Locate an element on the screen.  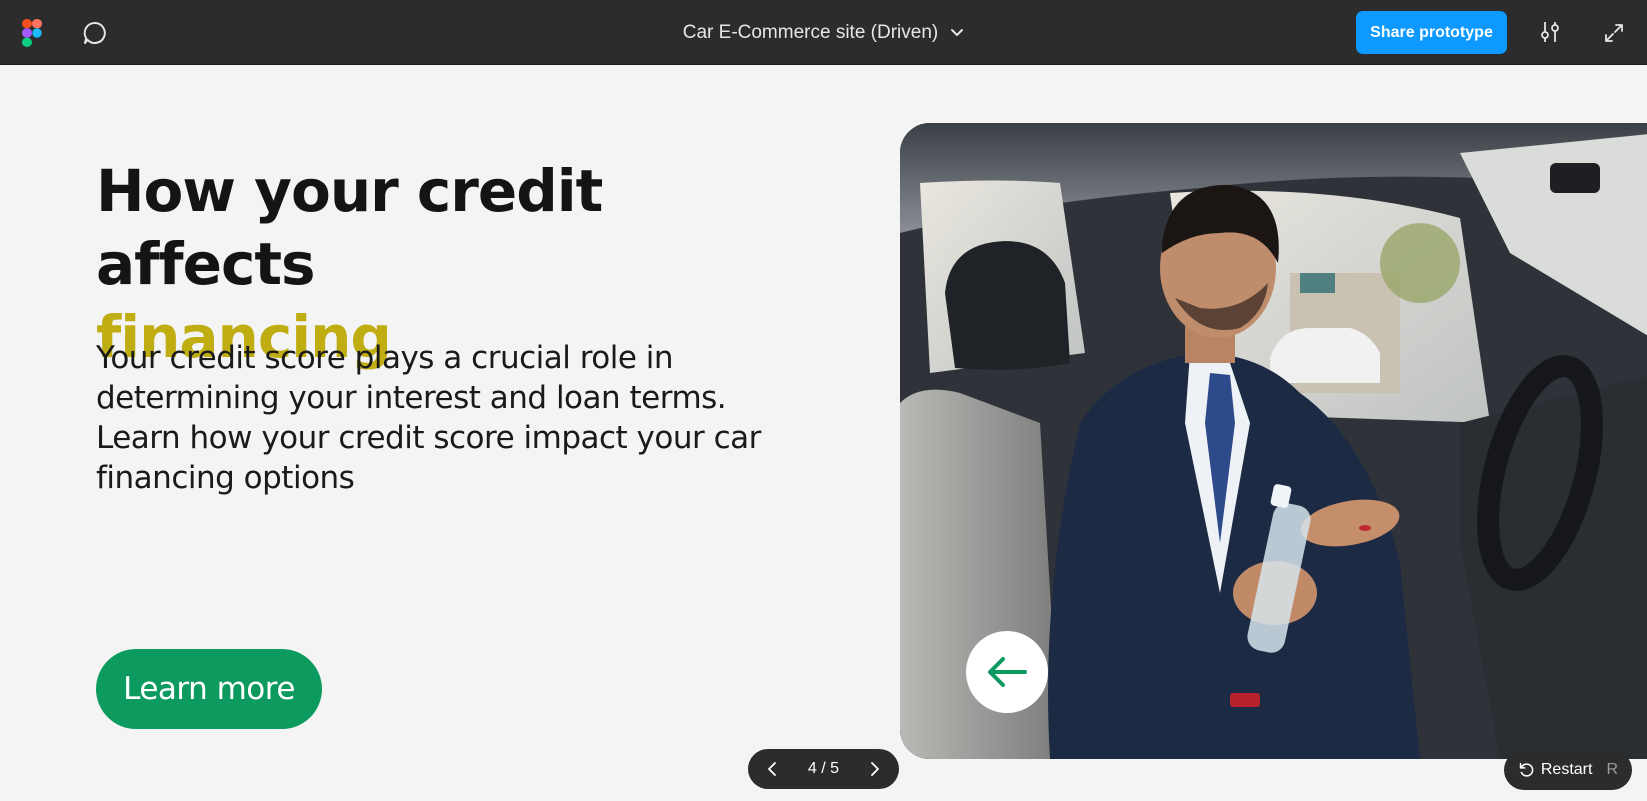
frame-position: 4 / 5 is located at coordinates (823, 768).